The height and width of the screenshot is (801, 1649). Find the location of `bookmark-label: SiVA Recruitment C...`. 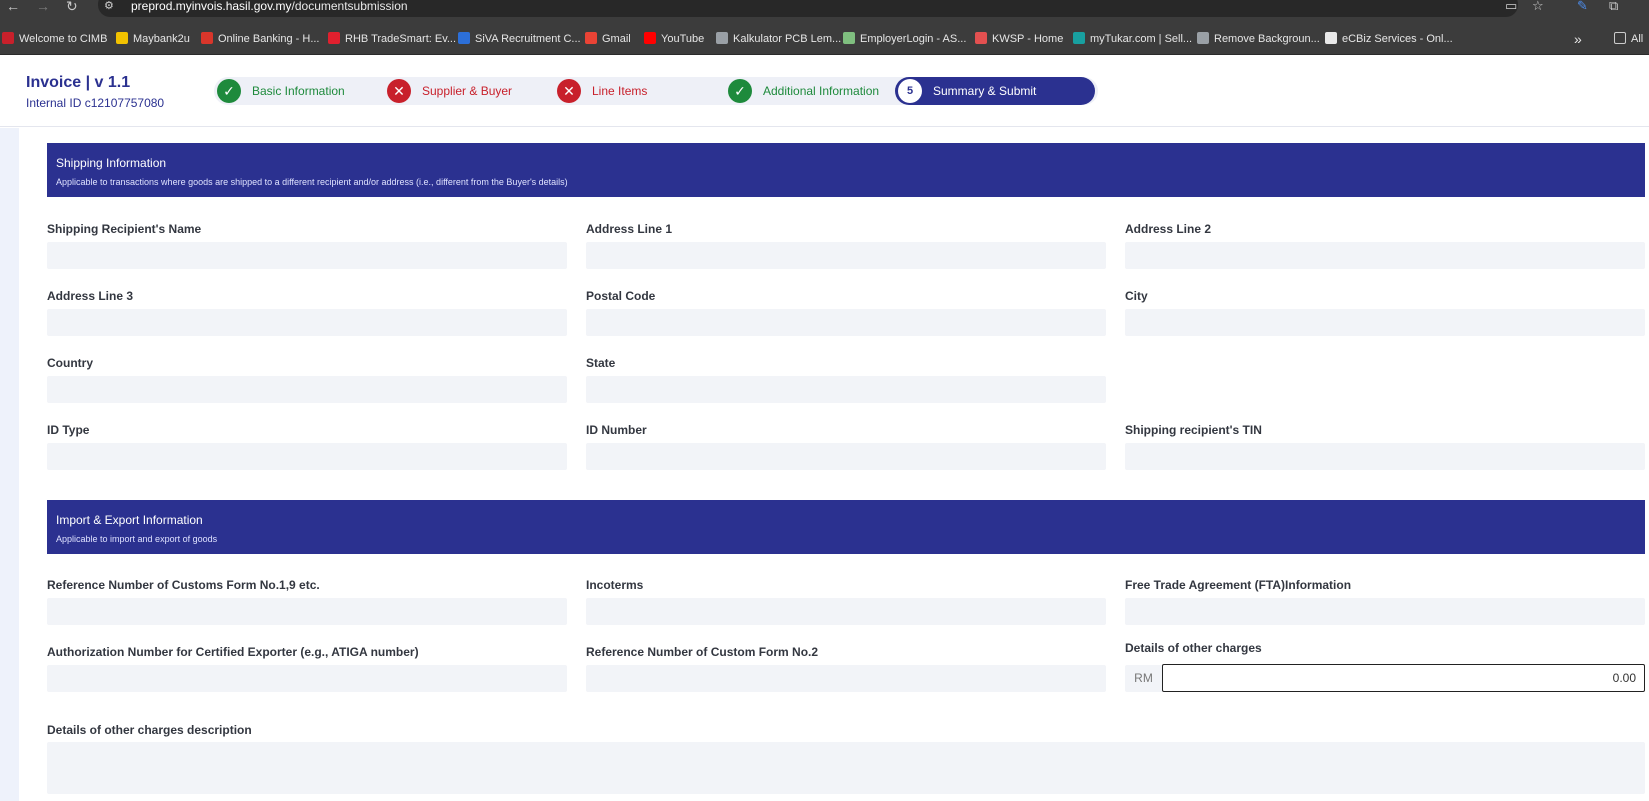

bookmark-label: SiVA Recruitment C... is located at coordinates (528, 39).